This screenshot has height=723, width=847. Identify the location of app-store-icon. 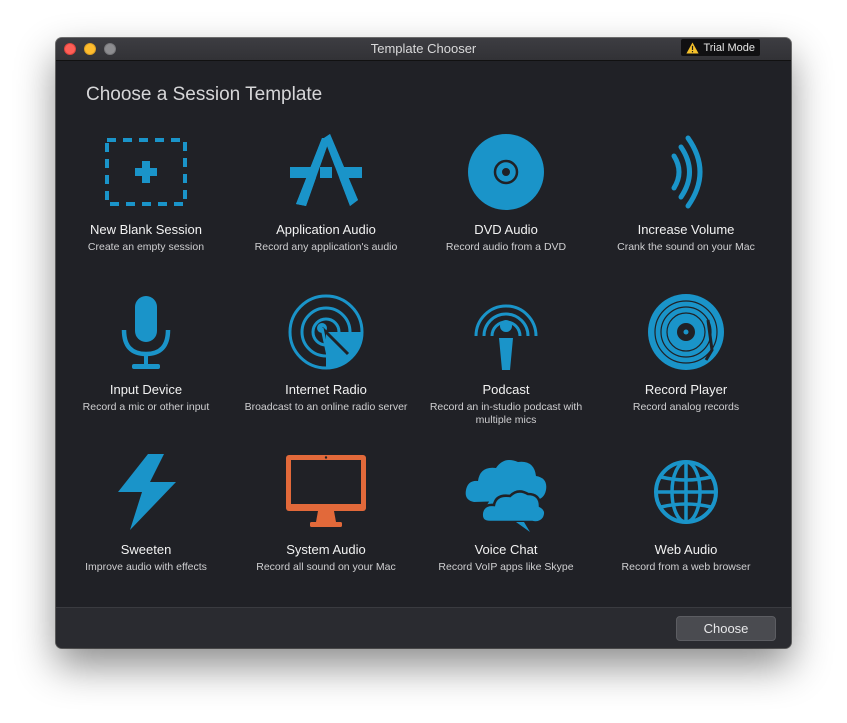
(326, 170).